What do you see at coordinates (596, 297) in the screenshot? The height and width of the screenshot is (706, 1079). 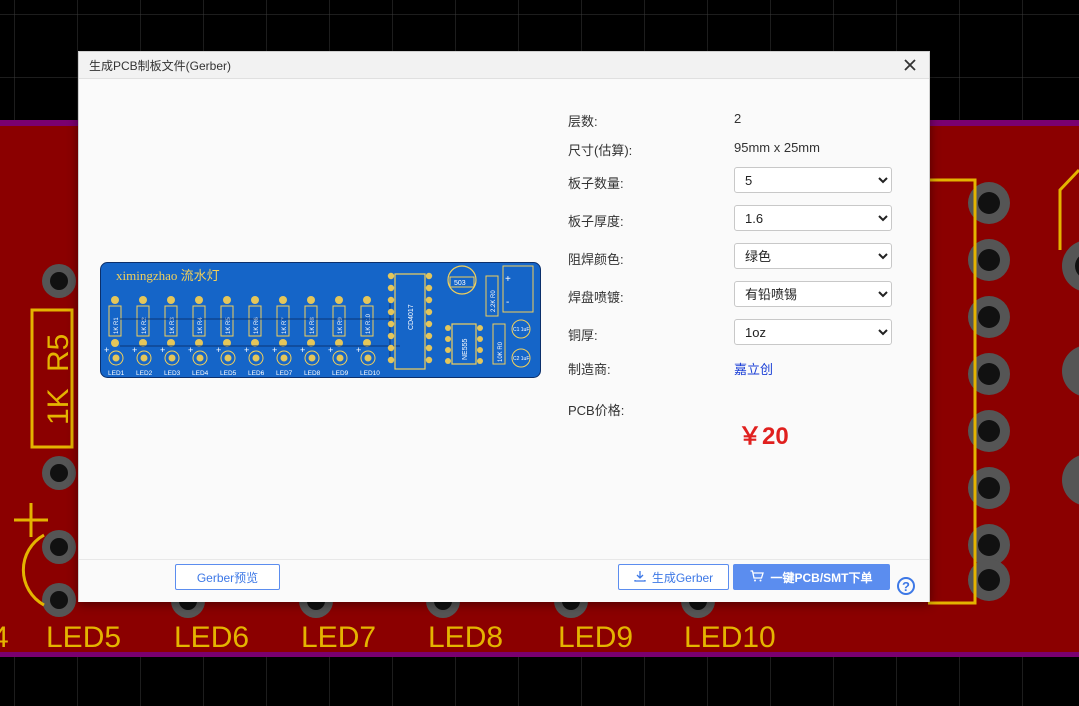 I see `surface-finish-label: 焊盘喷镀:` at bounding box center [596, 297].